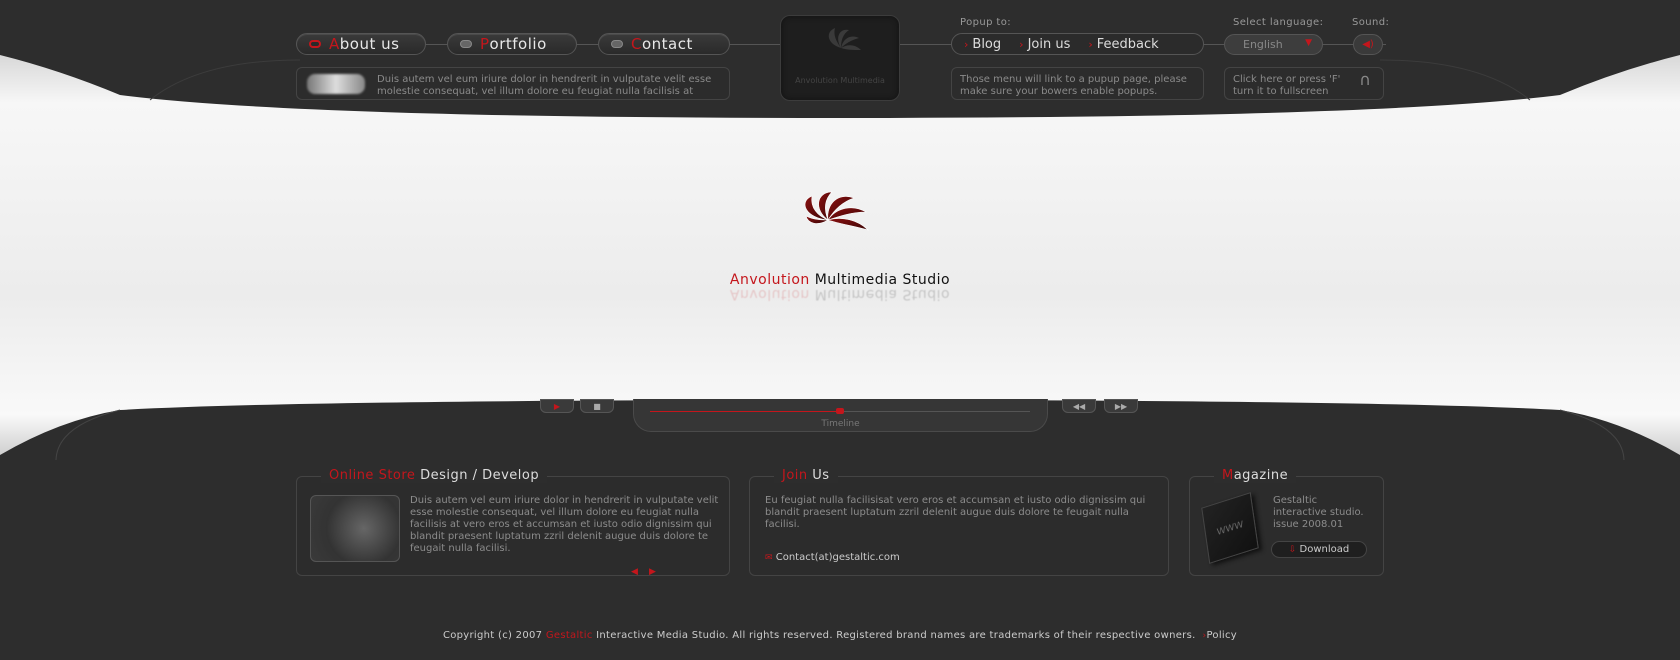 Image resolution: width=1680 pixels, height=660 pixels. What do you see at coordinates (1228, 475) in the screenshot?
I see `magazine-title-red: M` at bounding box center [1228, 475].